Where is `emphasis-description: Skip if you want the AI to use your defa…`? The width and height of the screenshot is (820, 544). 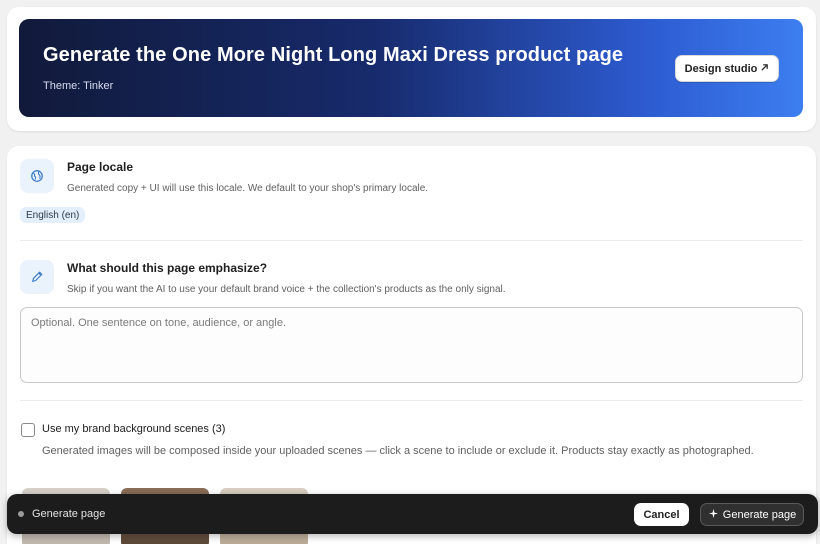 emphasis-description: Skip if you want the AI to use your defa… is located at coordinates (286, 289).